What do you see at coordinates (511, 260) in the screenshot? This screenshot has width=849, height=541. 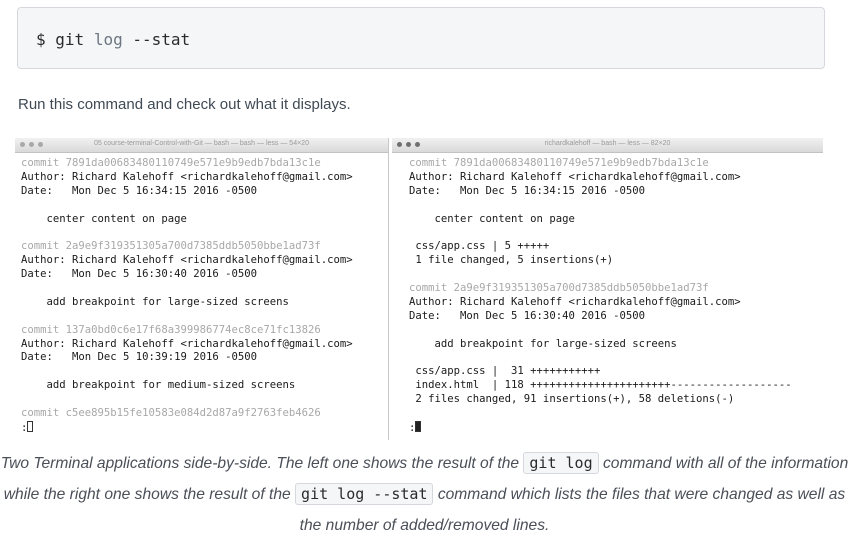 I see `terminal-line: 1 file changed, 5 insertions(+)` at bounding box center [511, 260].